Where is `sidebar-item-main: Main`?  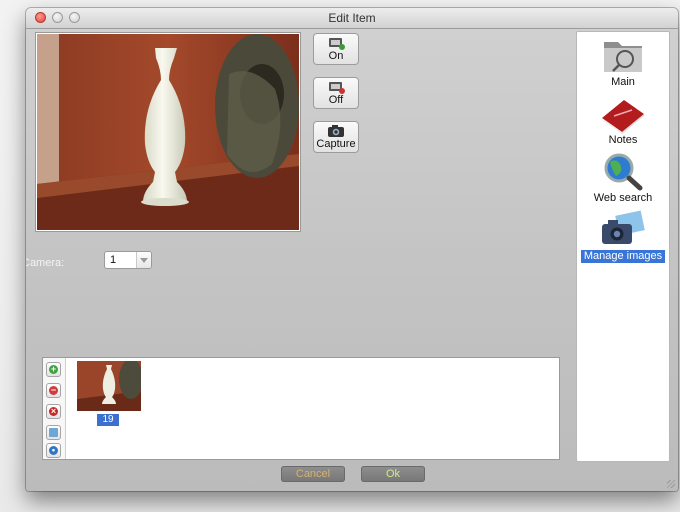
sidebar-item-main: Main is located at coordinates (623, 61).